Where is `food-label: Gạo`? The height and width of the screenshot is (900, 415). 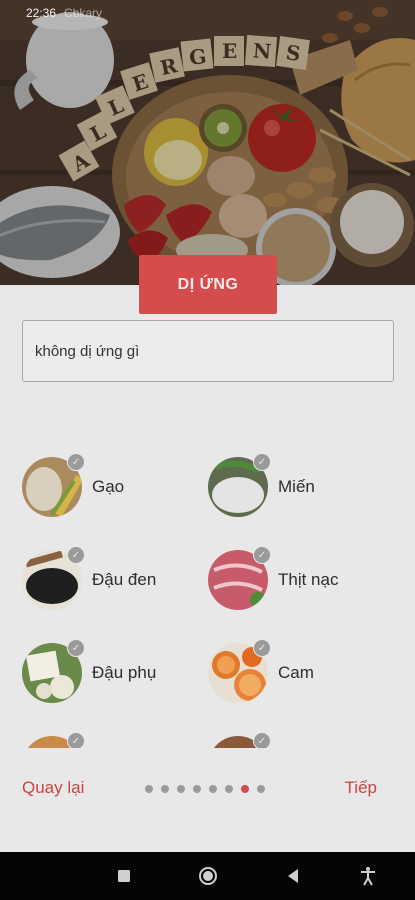 food-label: Gạo is located at coordinates (108, 486).